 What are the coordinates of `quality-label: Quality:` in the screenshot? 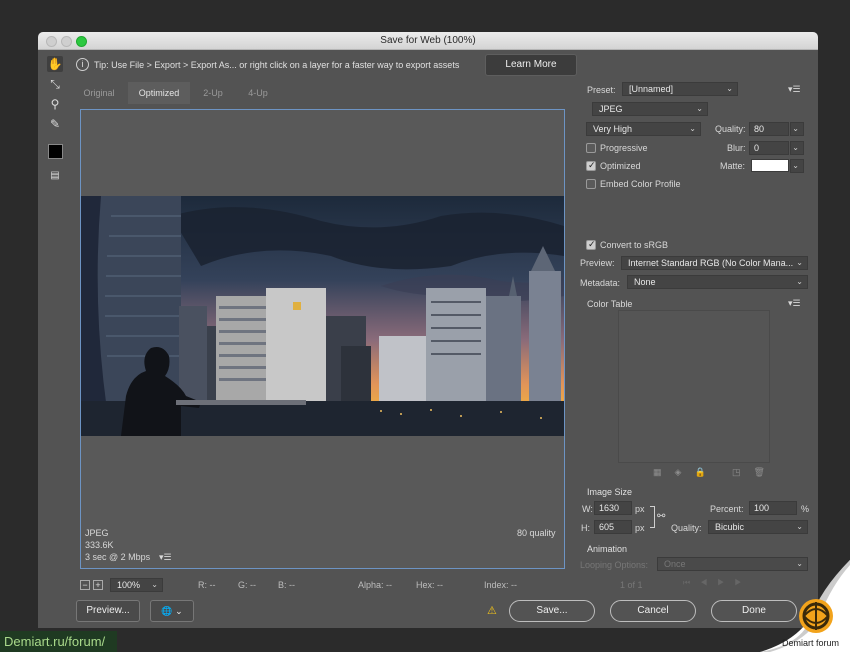 It's located at (730, 129).